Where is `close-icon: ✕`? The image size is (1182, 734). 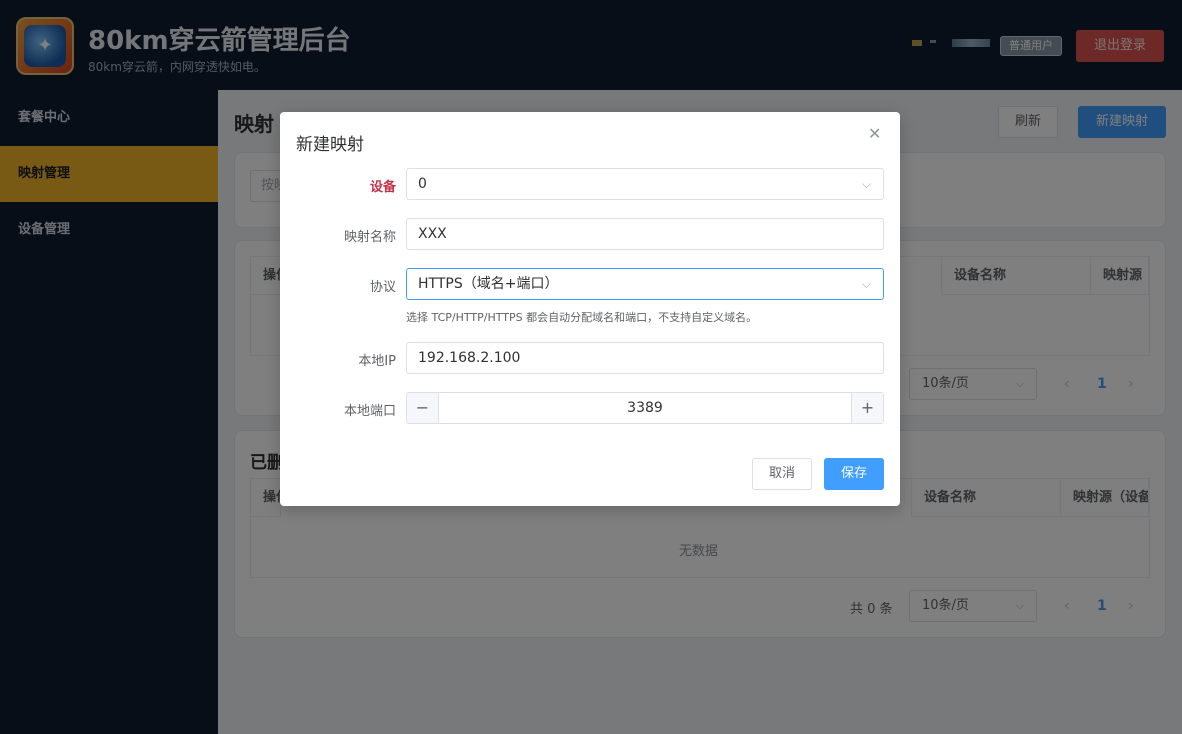
close-icon: ✕ is located at coordinates (874, 133).